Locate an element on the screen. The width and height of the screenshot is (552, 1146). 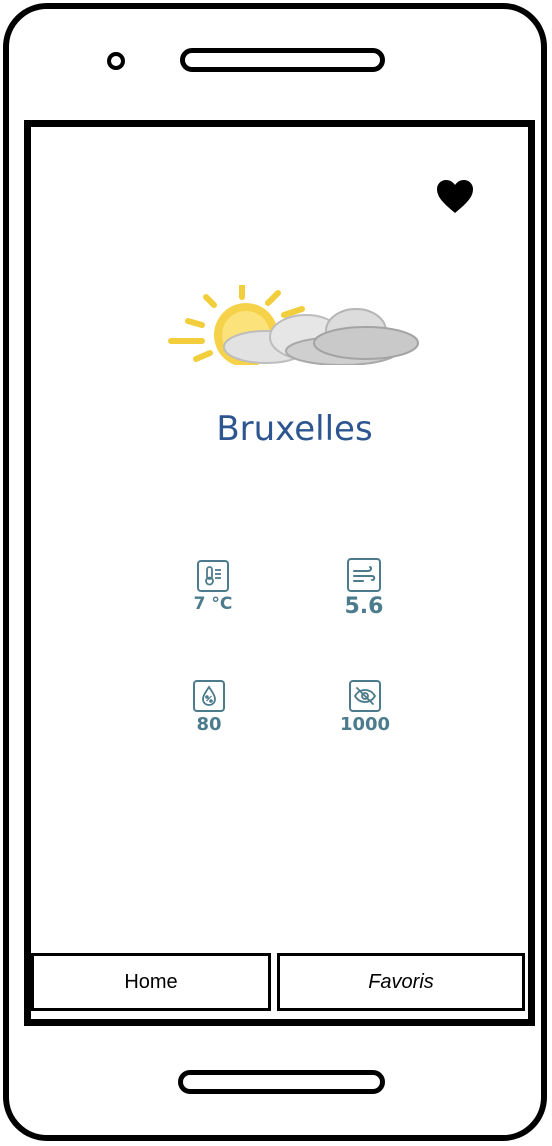
droplet-icon is located at coordinates (209, 696).